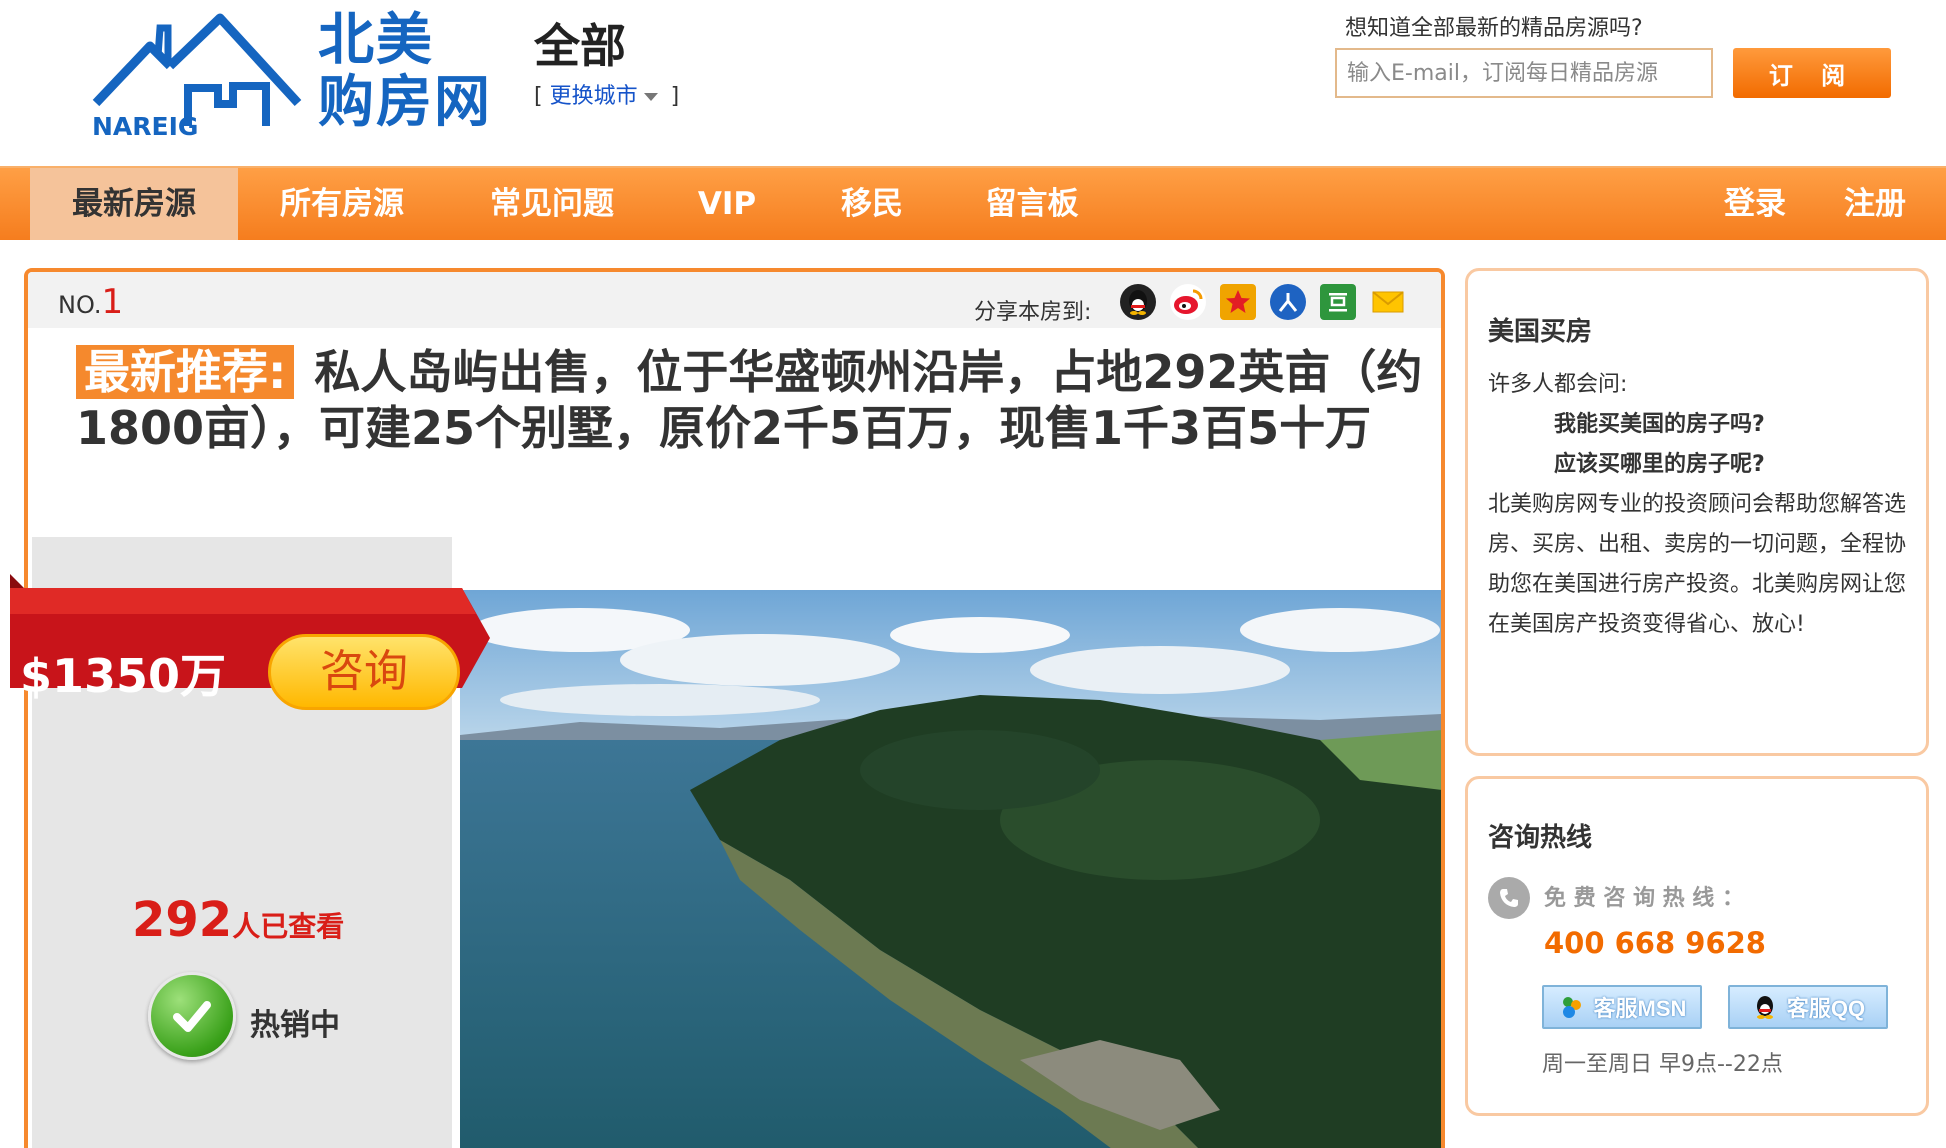  What do you see at coordinates (1032, 204) in the screenshot?
I see `nav-item-message-board: 留言板` at bounding box center [1032, 204].